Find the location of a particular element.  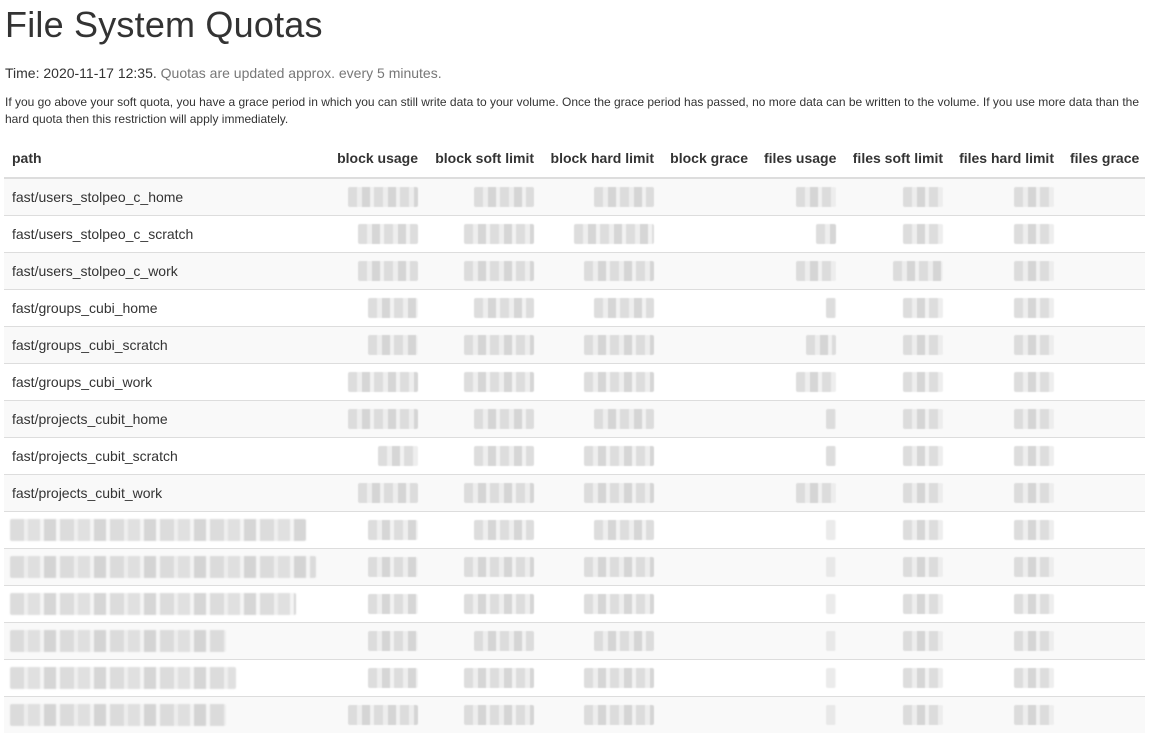

table-row: fast/users_stolpeo_c_work is located at coordinates (574, 271).